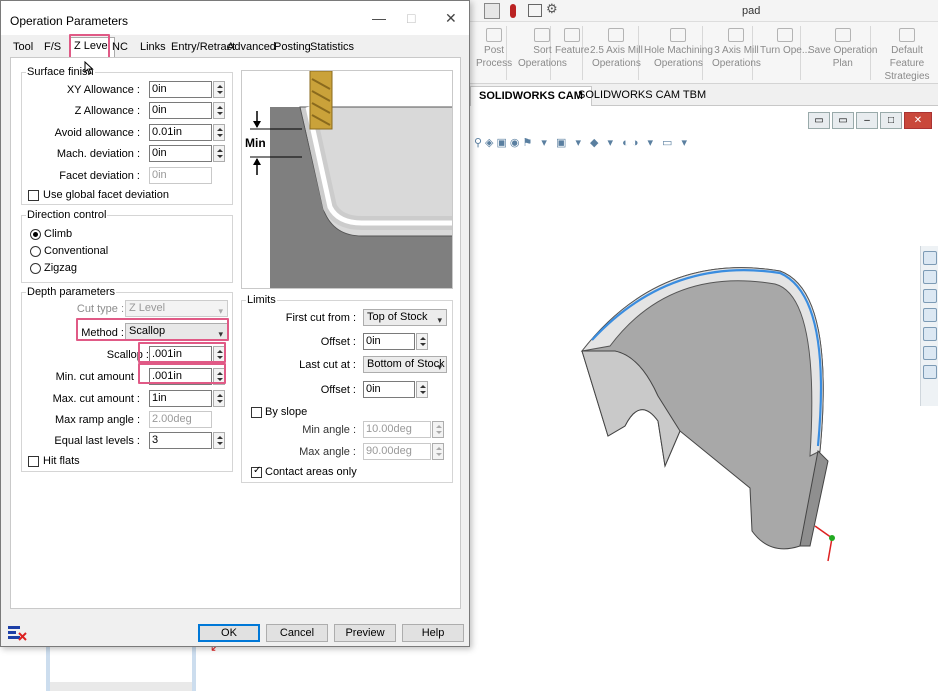  What do you see at coordinates (327, 365) in the screenshot?
I see `last-cut-label: Last cut at :` at bounding box center [327, 365].